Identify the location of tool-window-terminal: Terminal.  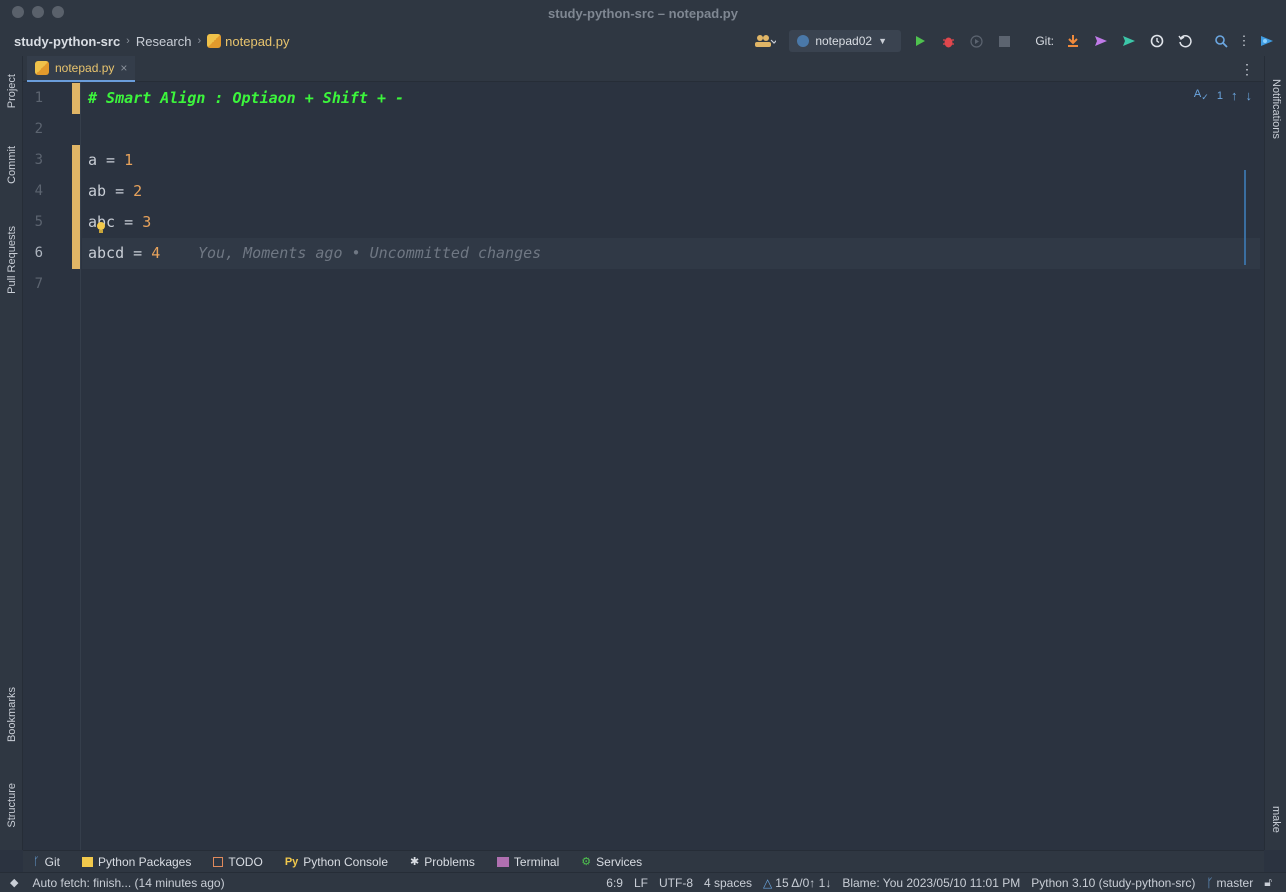
(528, 861).